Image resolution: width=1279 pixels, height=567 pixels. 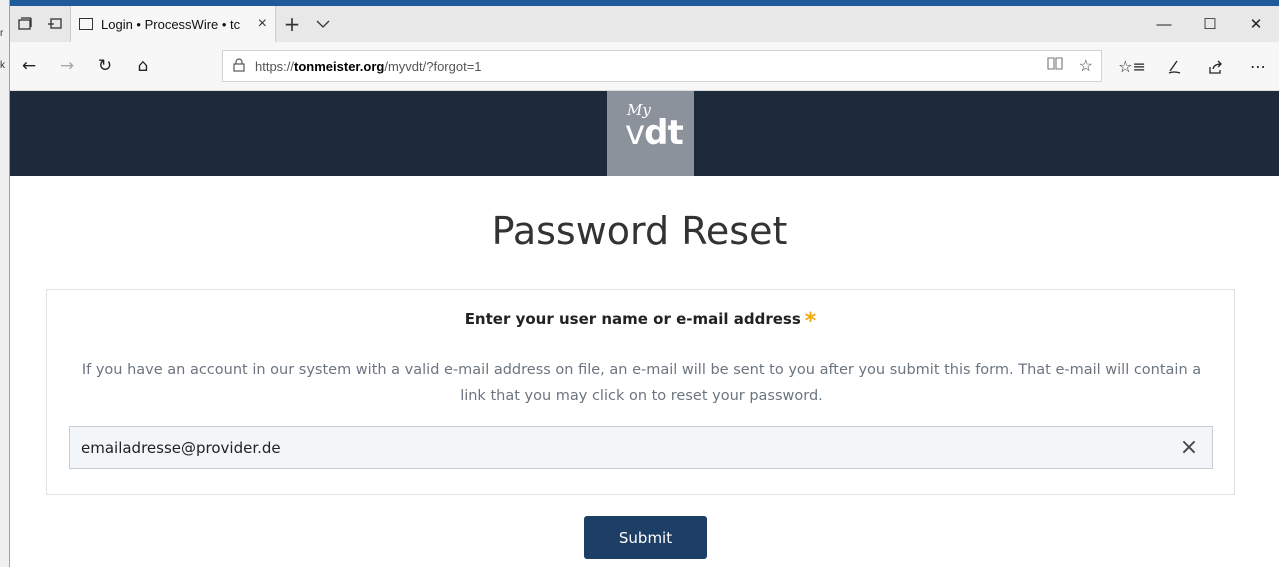 I want to click on window-controls: — ☐ ✕, so click(x=1210, y=24).